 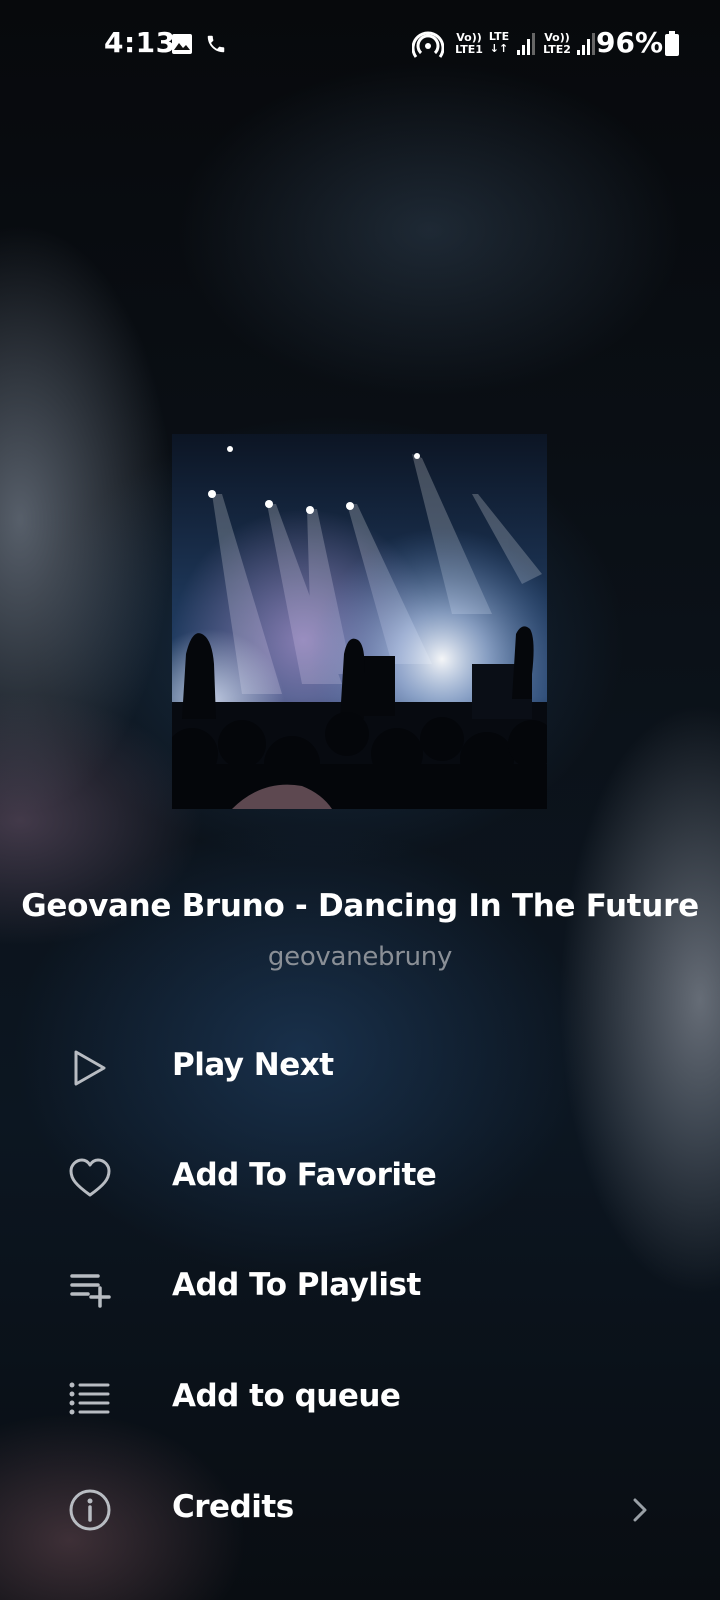 What do you see at coordinates (359, 621) in the screenshot?
I see `album-art` at bounding box center [359, 621].